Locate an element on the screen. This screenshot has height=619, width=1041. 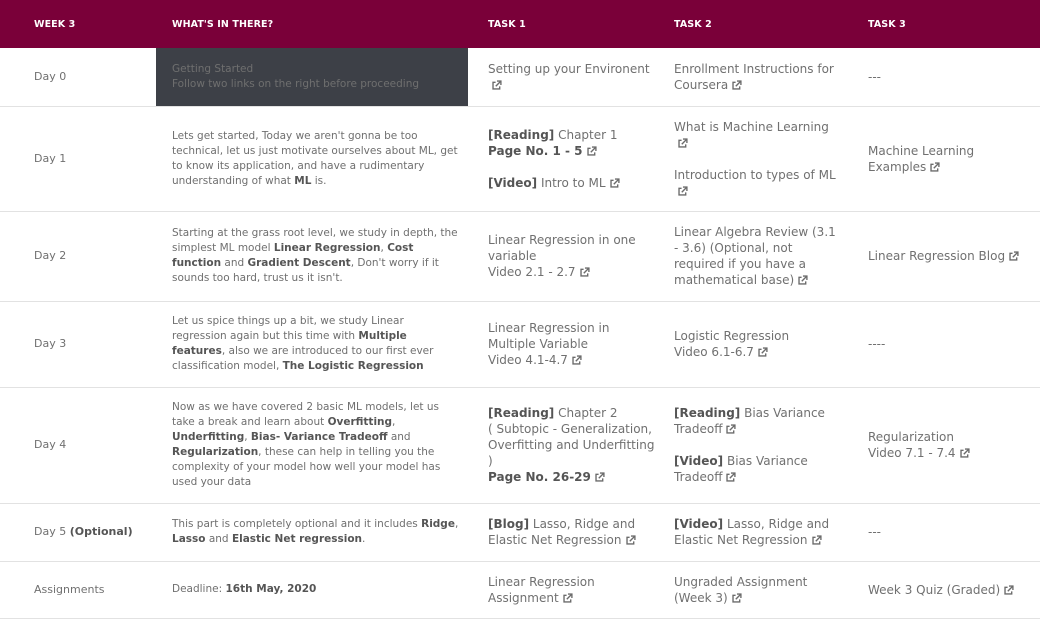
task3-cell: --- is located at coordinates (944, 532).